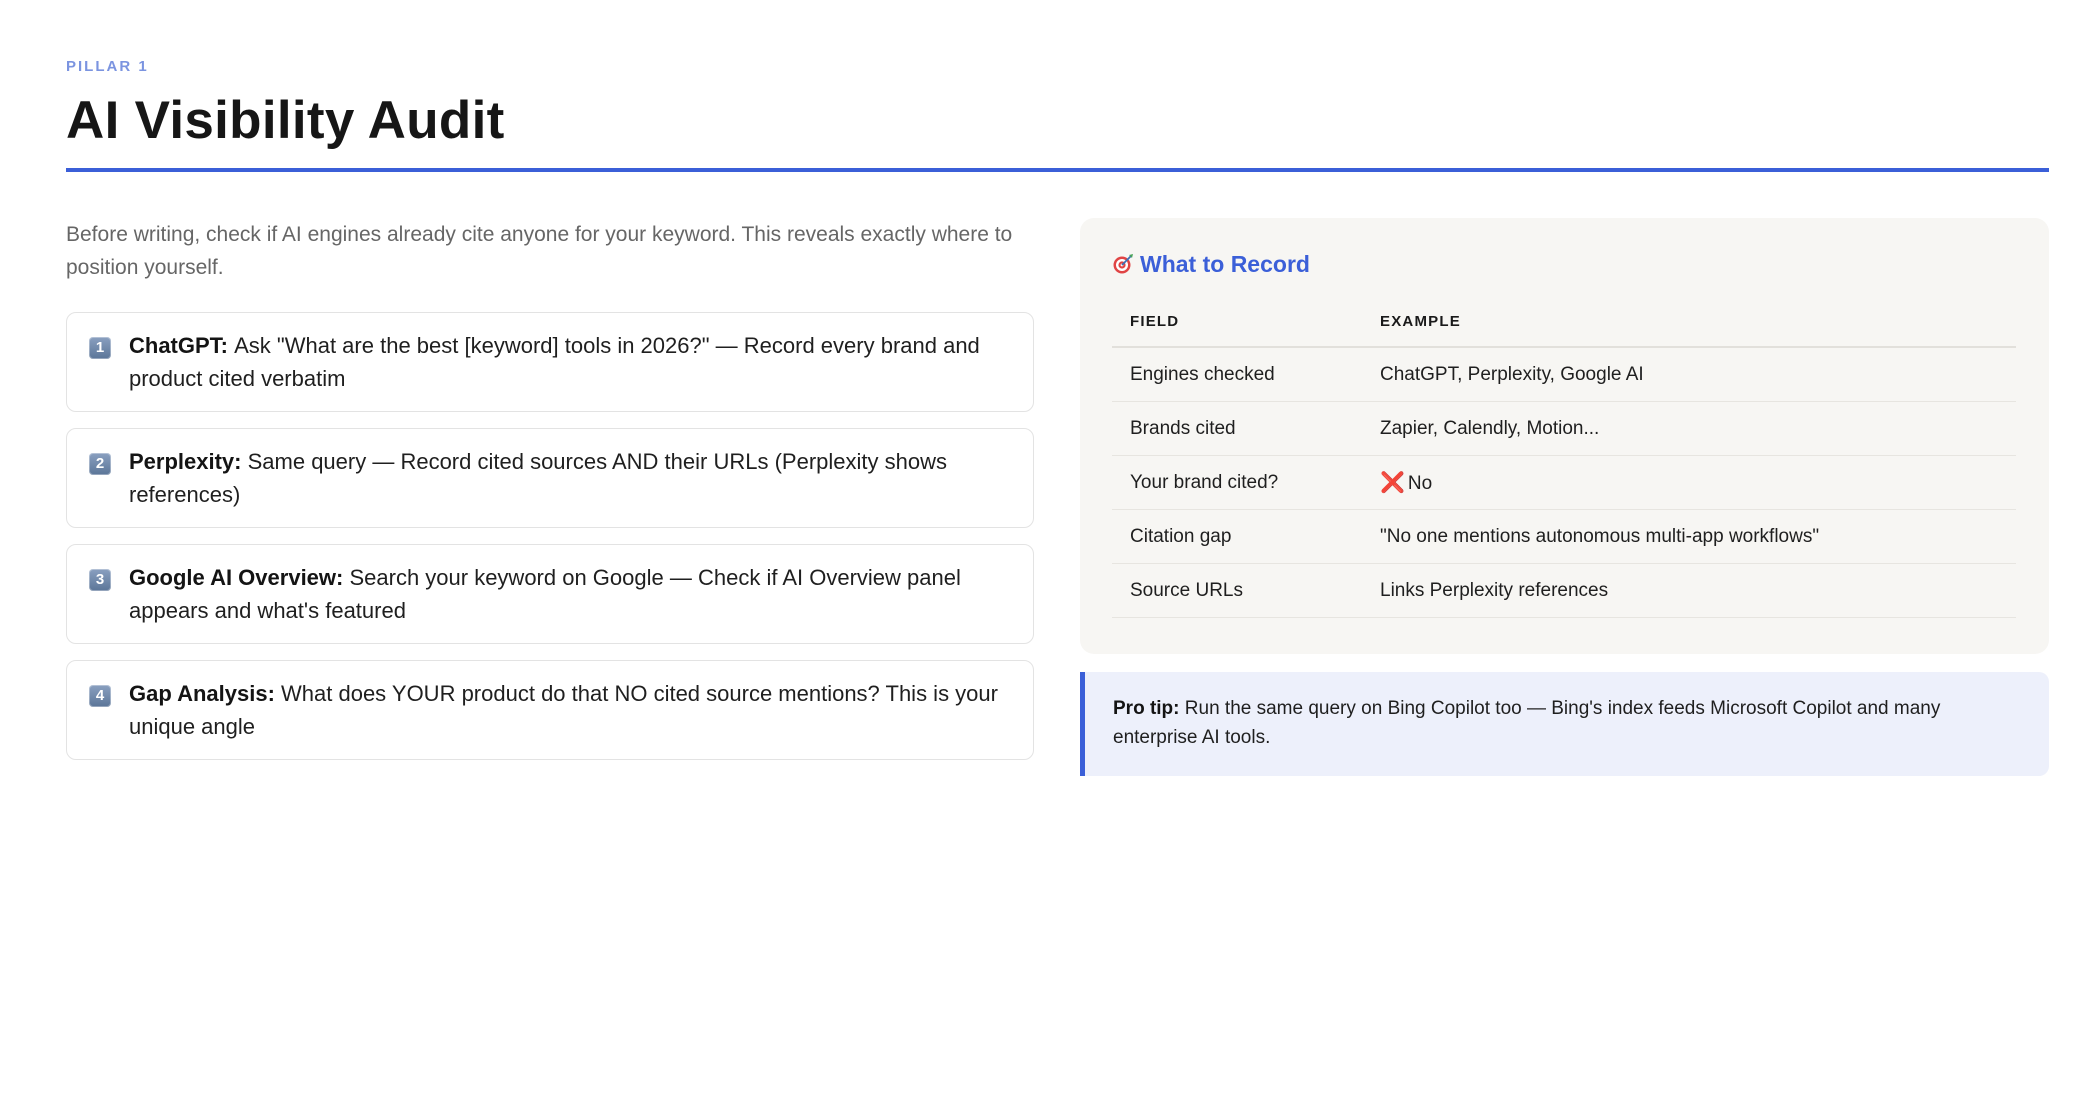  I want to click on keycap-2-icon: 2, so click(100, 464).